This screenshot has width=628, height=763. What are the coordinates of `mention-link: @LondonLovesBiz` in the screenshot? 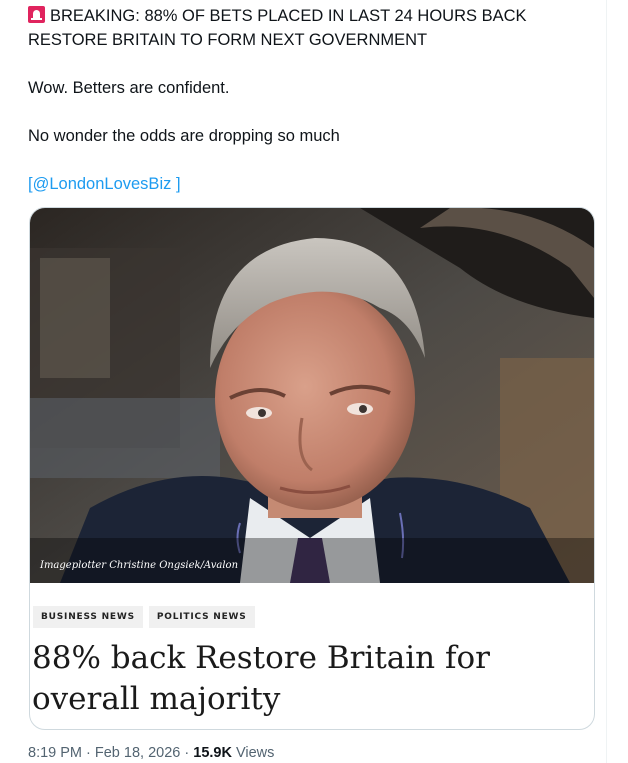 It's located at (102, 184).